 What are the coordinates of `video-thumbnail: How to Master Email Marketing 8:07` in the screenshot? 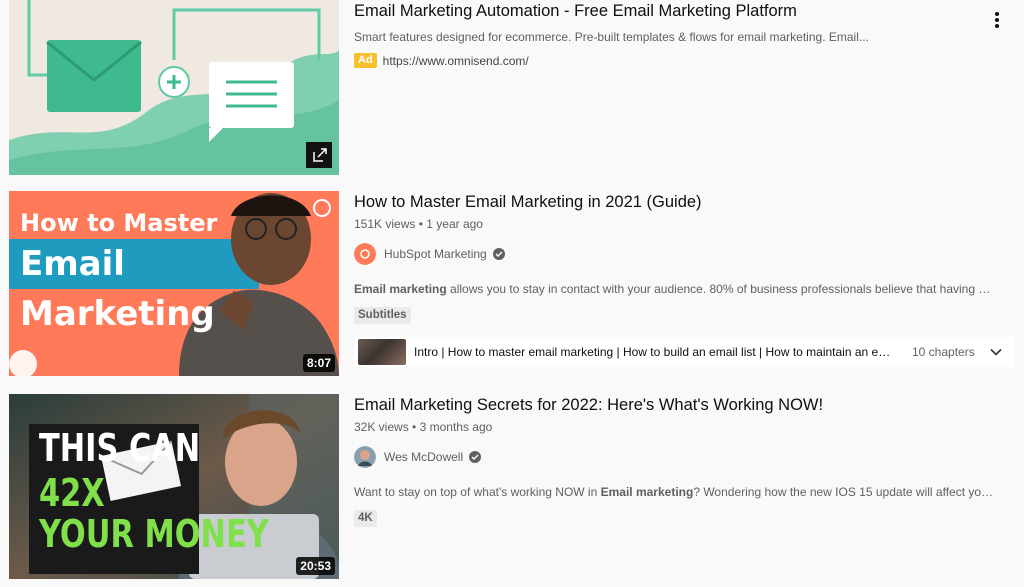 It's located at (174, 283).